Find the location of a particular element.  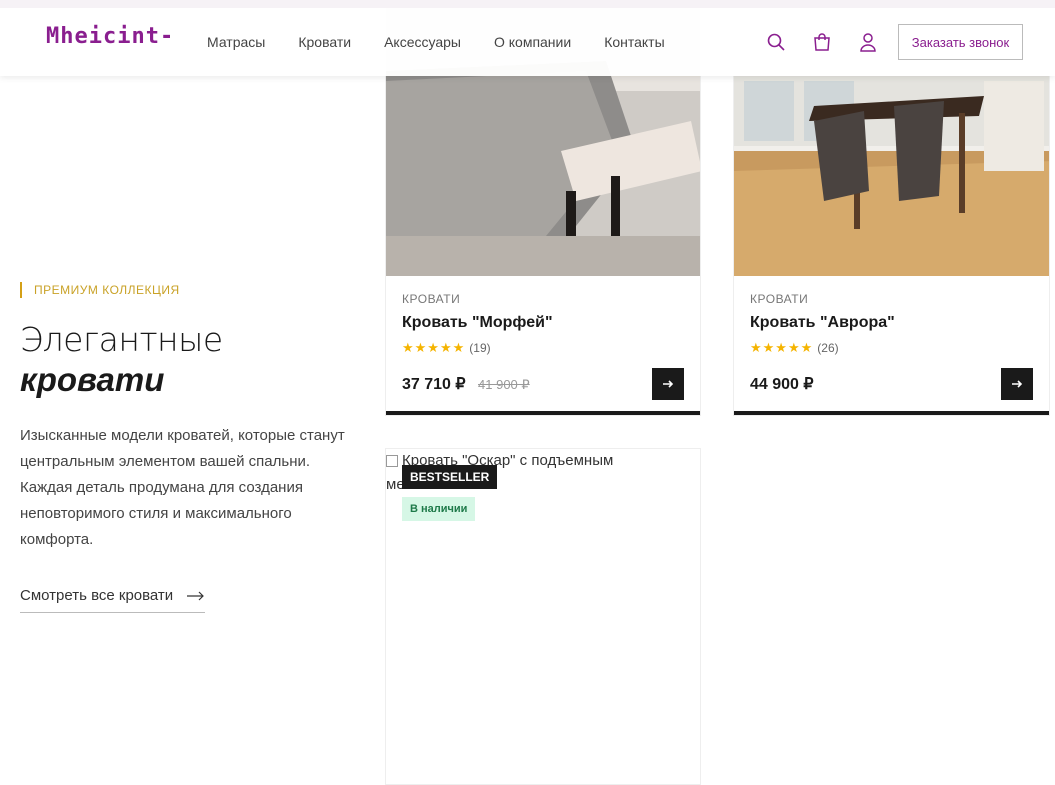

shopping-bag-icon is located at coordinates (822, 42).